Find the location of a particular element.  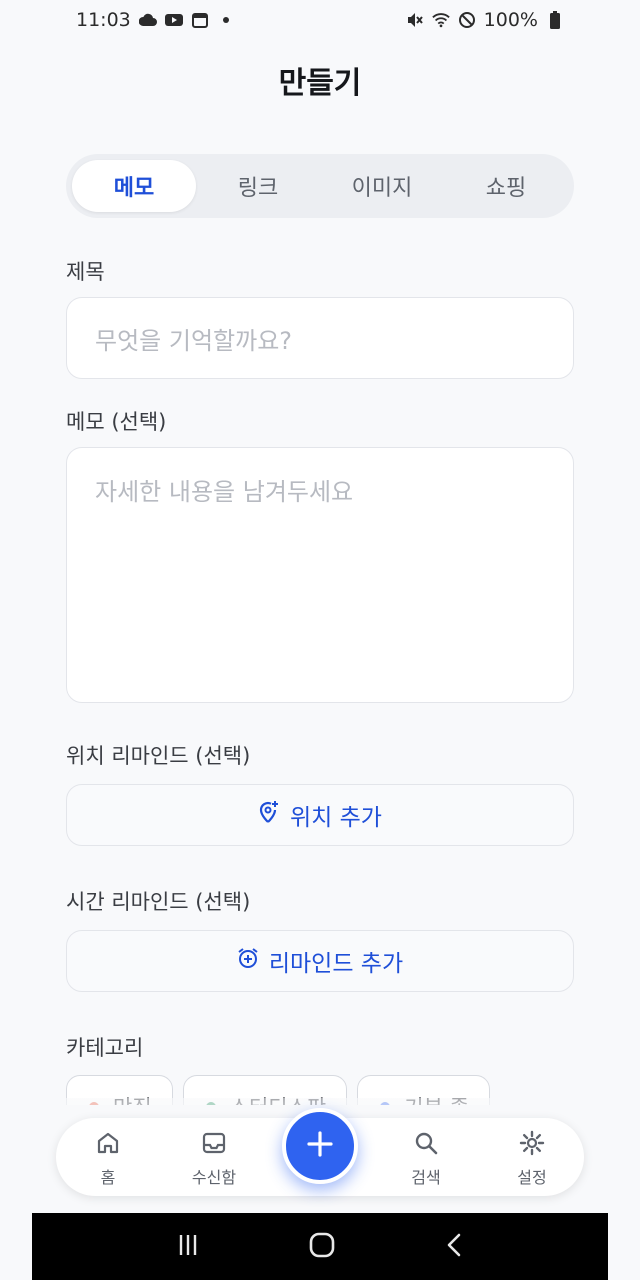

tab-shopping: 쇼핑 is located at coordinates (506, 186).